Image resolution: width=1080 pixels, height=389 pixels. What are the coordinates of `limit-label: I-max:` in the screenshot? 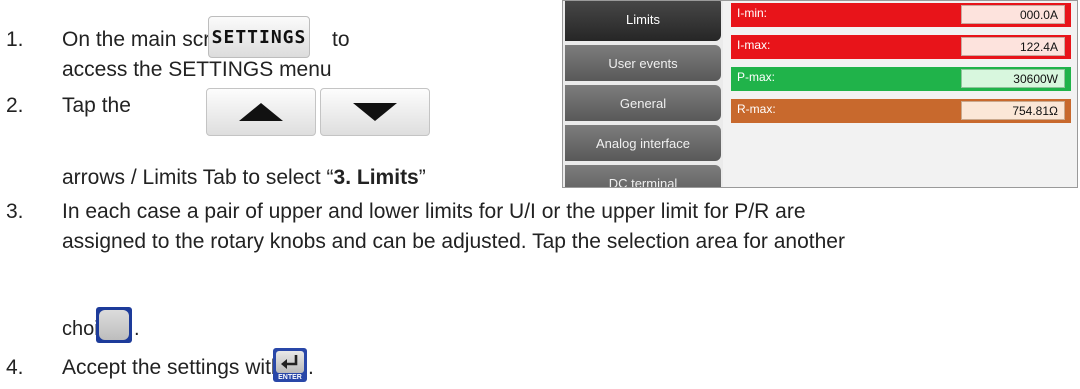 It's located at (754, 45).